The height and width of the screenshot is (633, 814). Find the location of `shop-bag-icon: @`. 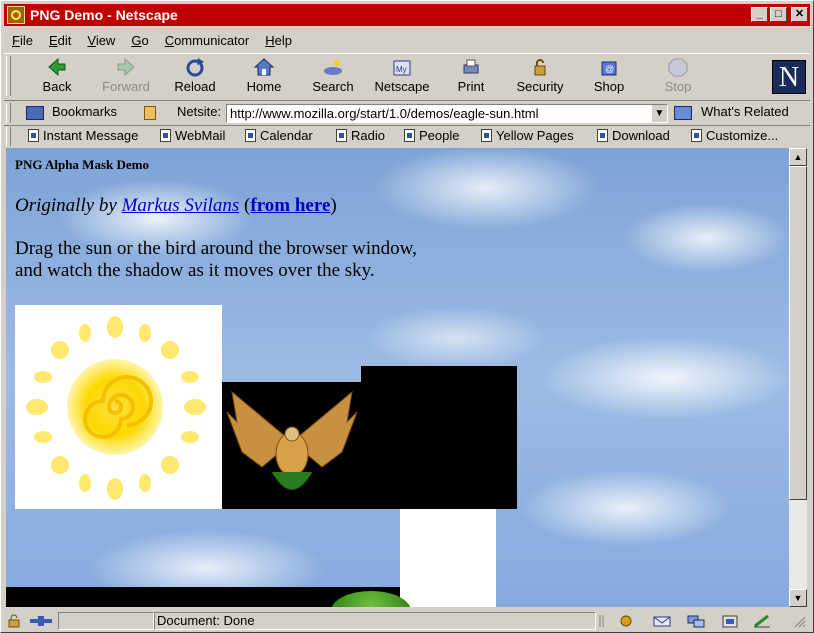

shop-bag-icon: @ is located at coordinates (609, 67).